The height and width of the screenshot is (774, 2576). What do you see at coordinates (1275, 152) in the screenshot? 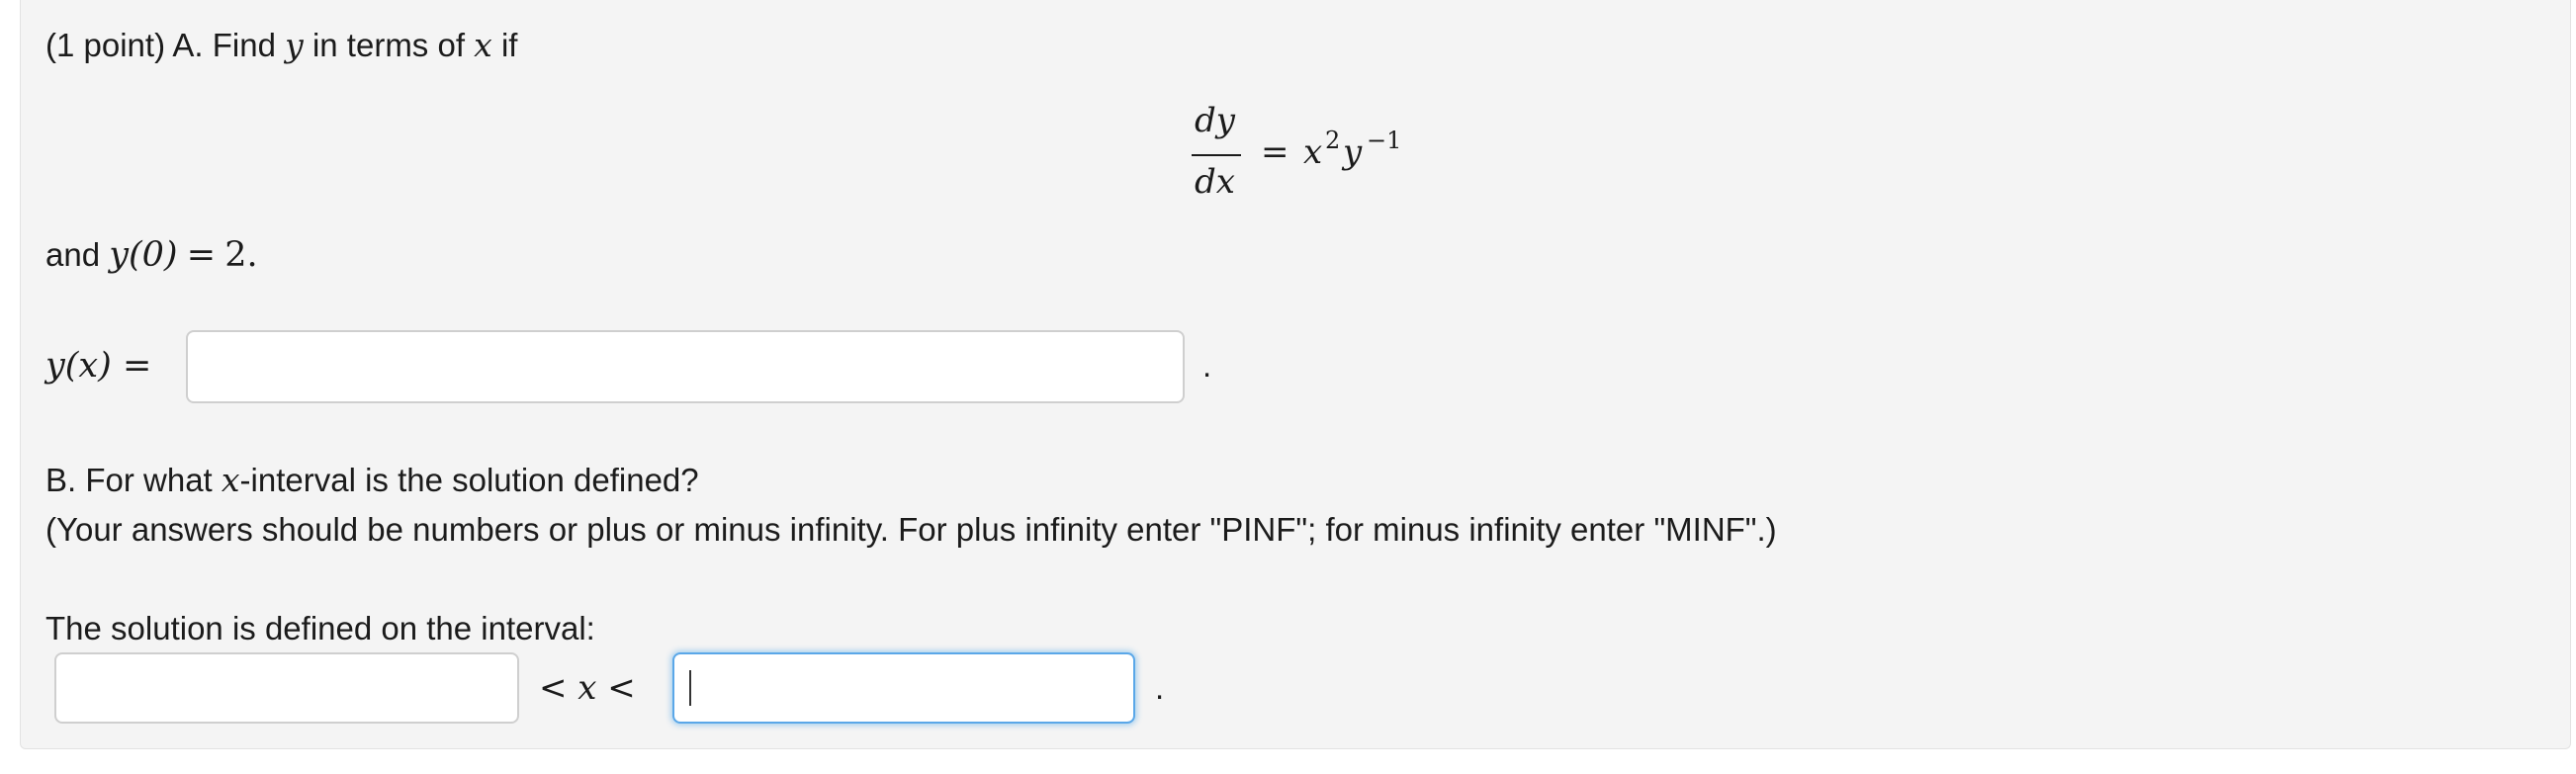
I see `equation-equals: =` at bounding box center [1275, 152].